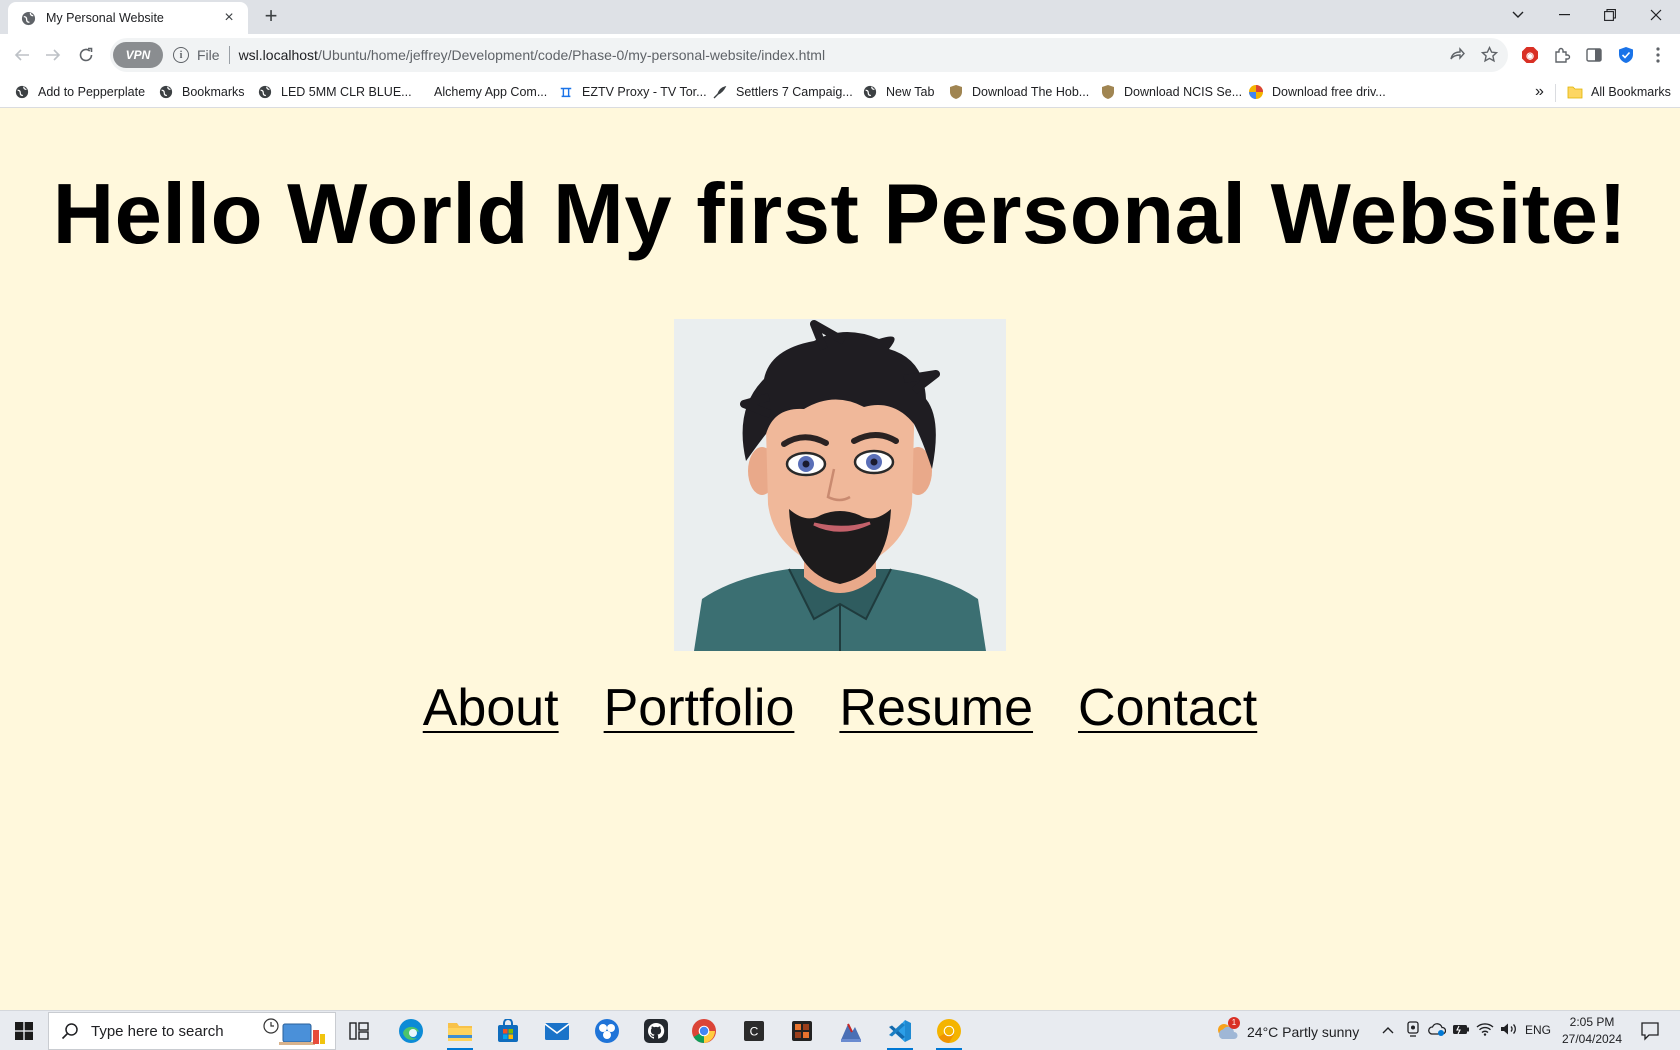 Image resolution: width=1680 pixels, height=1050 pixels. Describe the element at coordinates (71, 1031) in the screenshot. I see `search-icon` at that location.